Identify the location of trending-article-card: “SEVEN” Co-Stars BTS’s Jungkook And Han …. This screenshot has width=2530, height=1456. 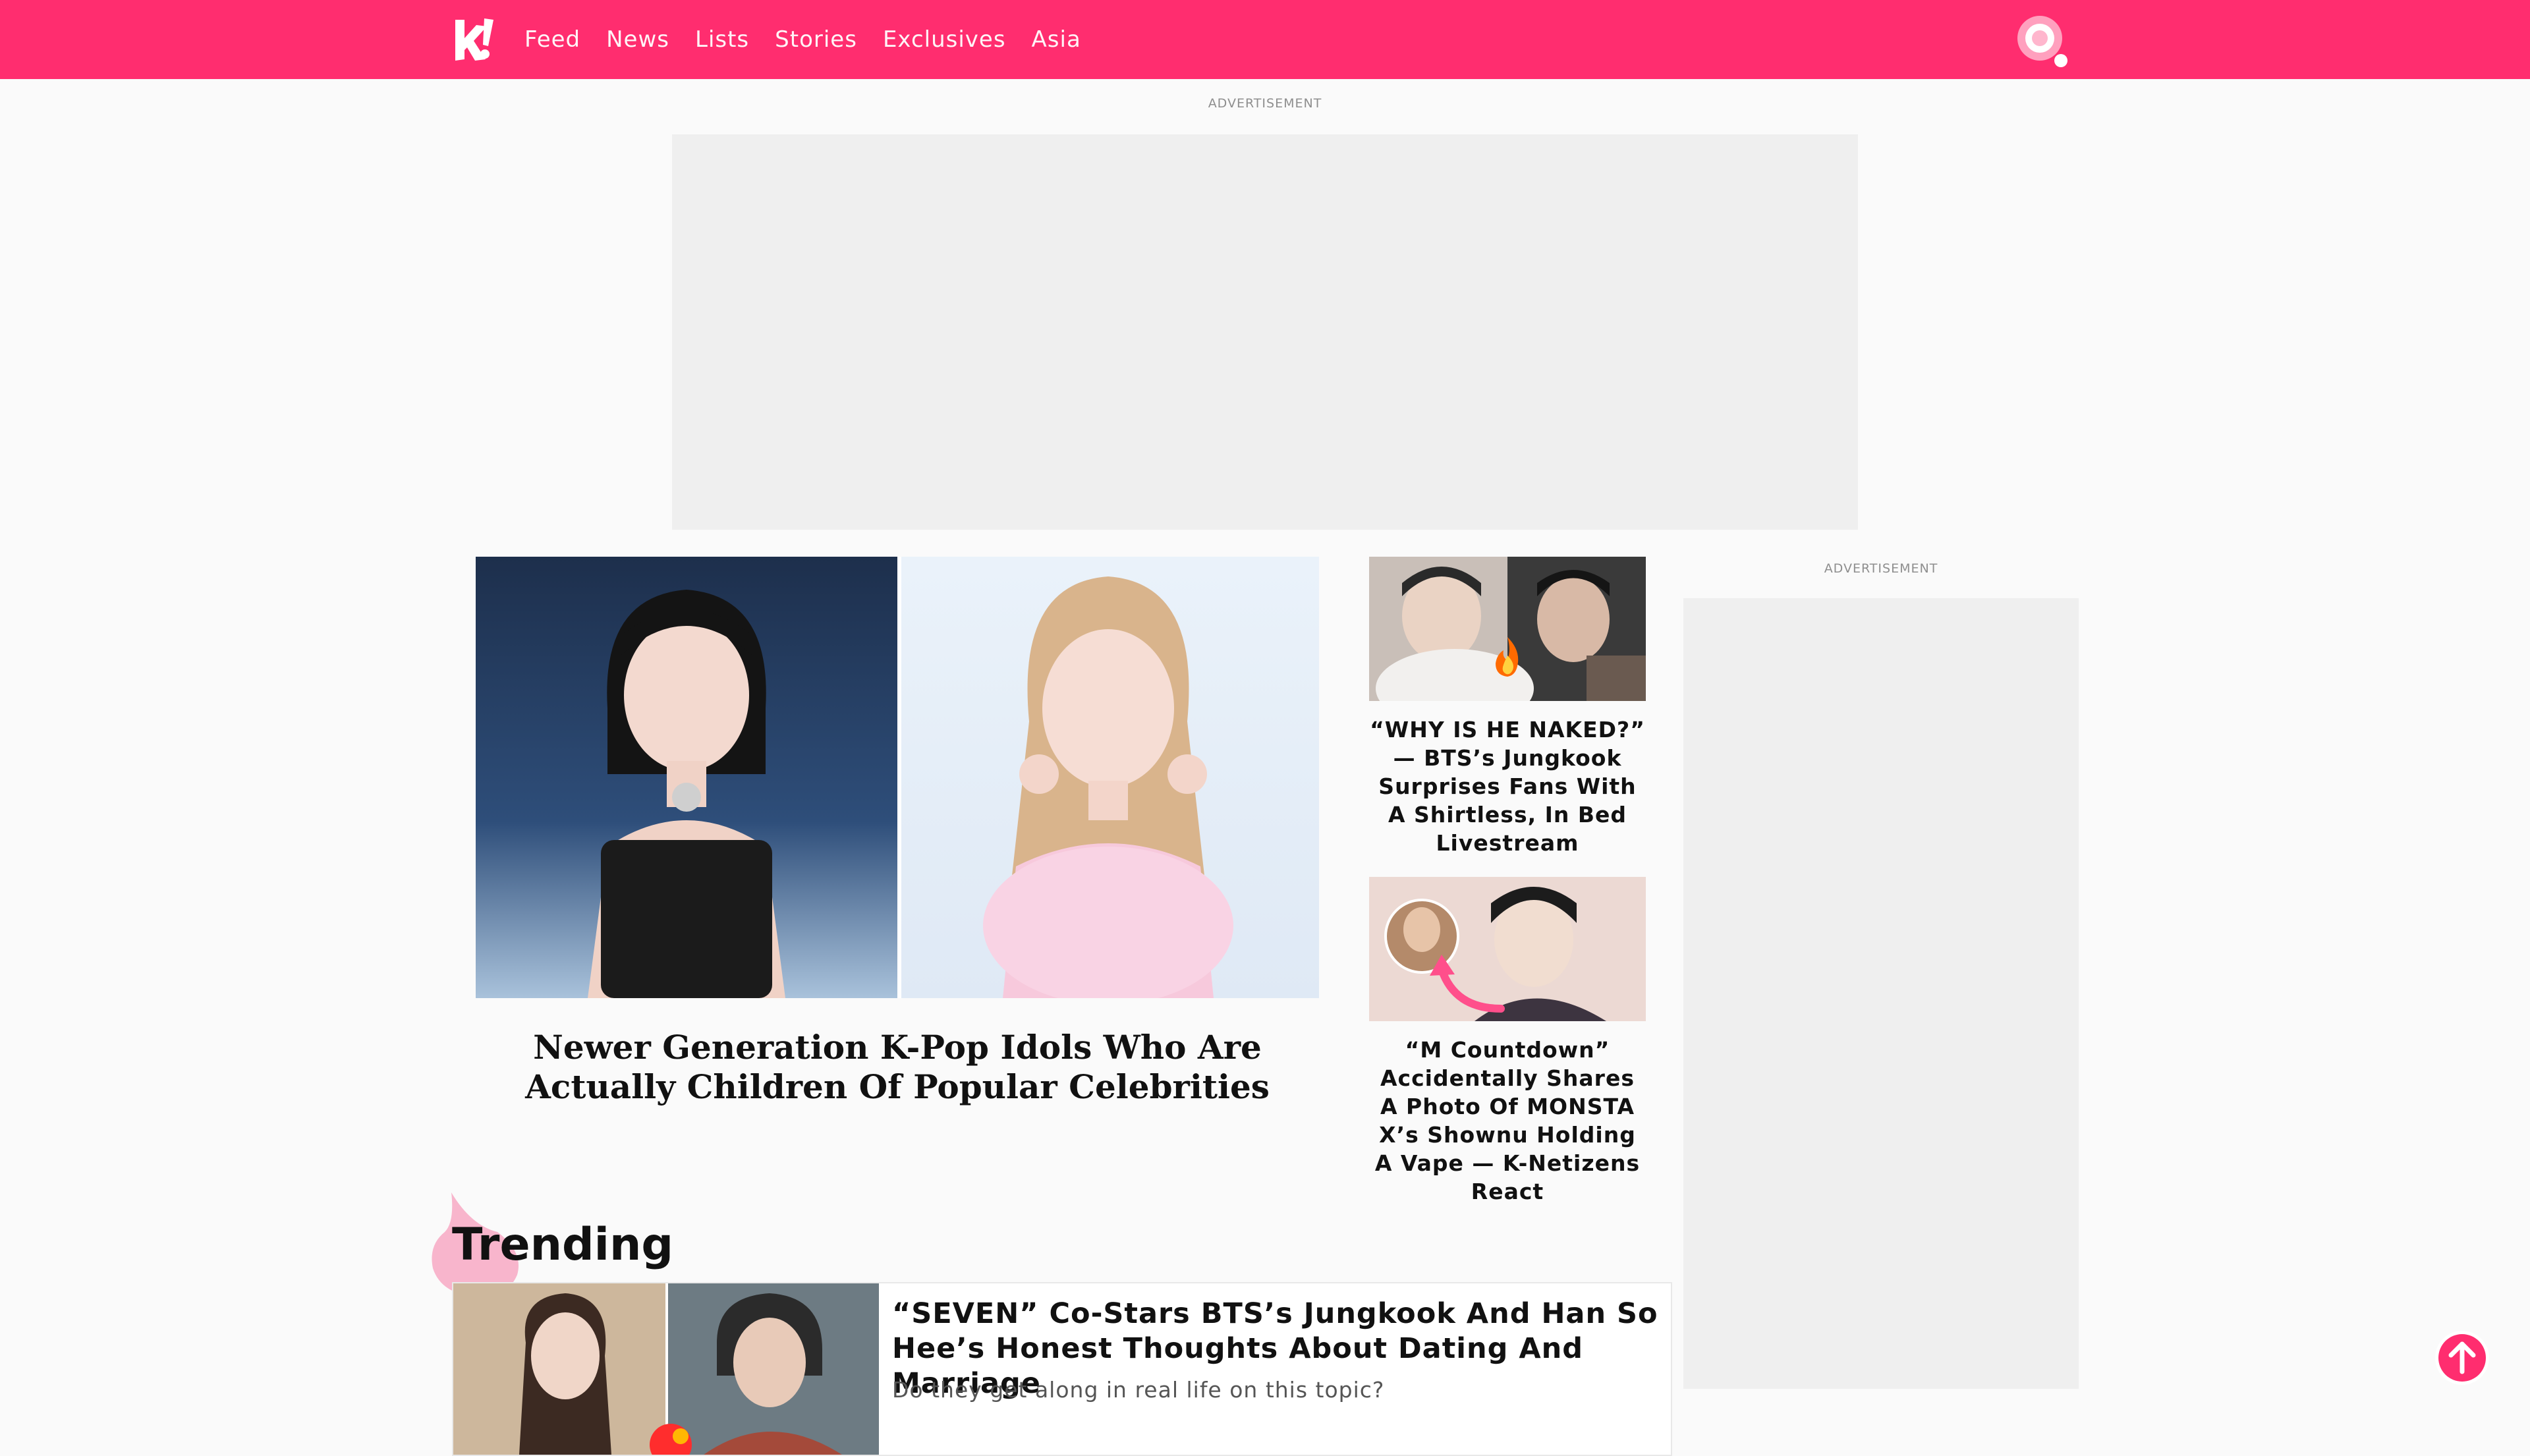
(1062, 1369).